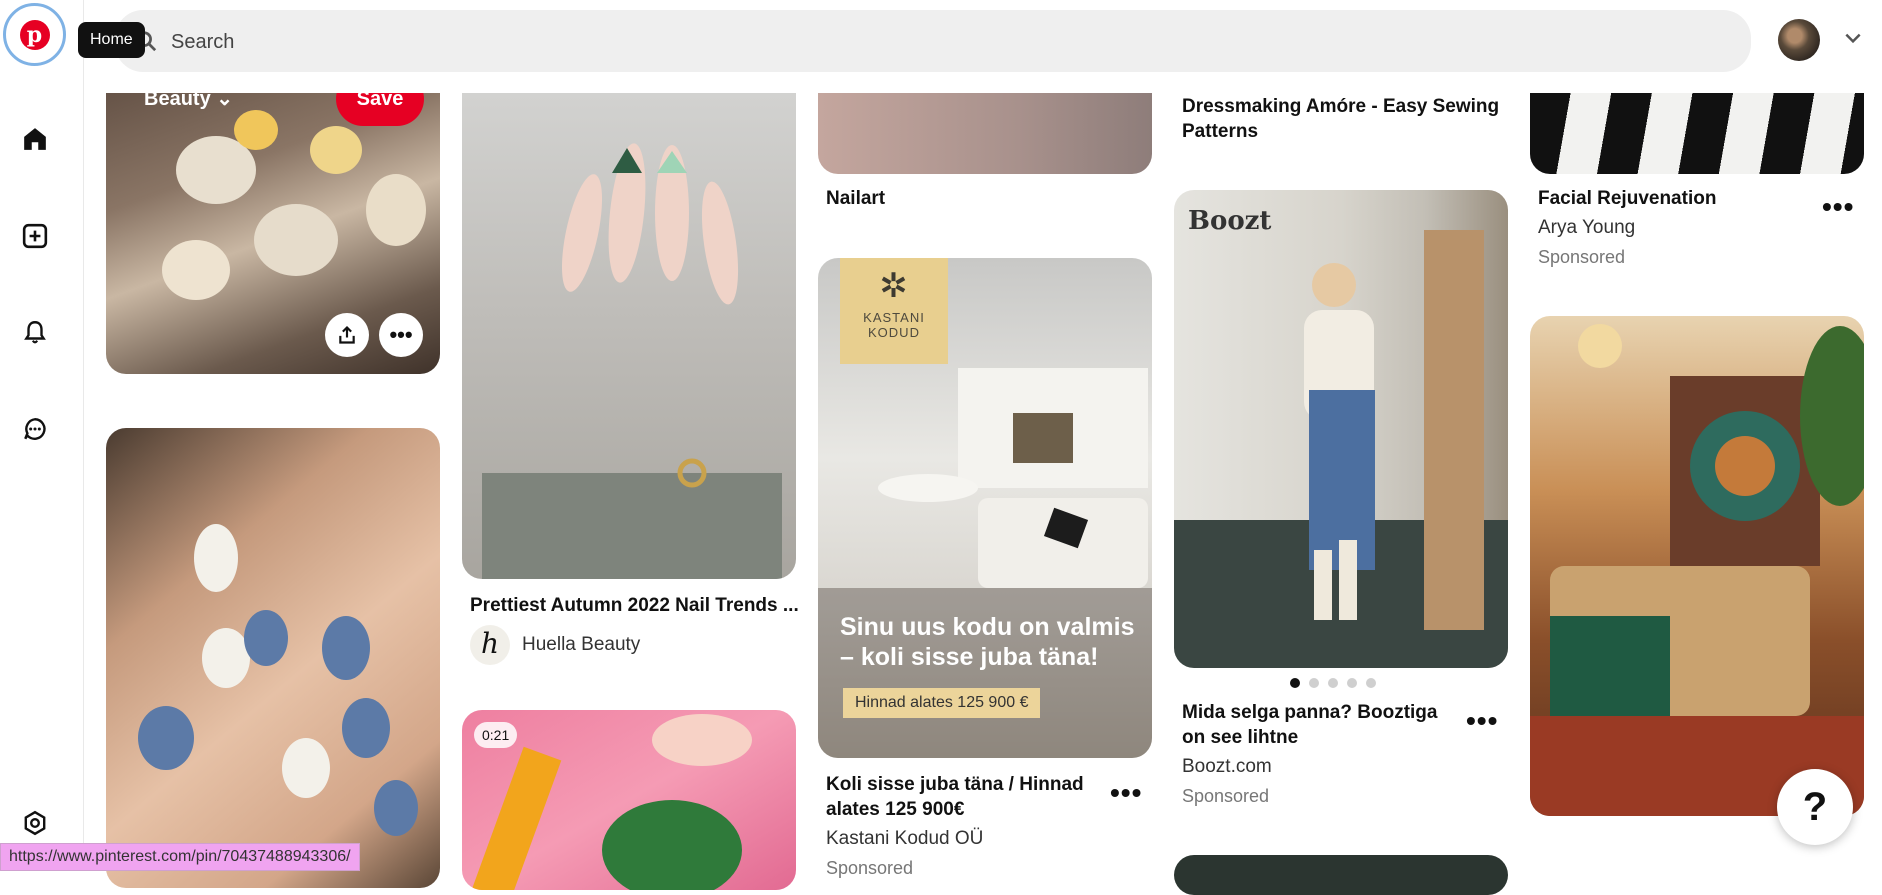  Describe the element at coordinates (273, 658) in the screenshot. I see `pin-image-nails-smiley` at that location.